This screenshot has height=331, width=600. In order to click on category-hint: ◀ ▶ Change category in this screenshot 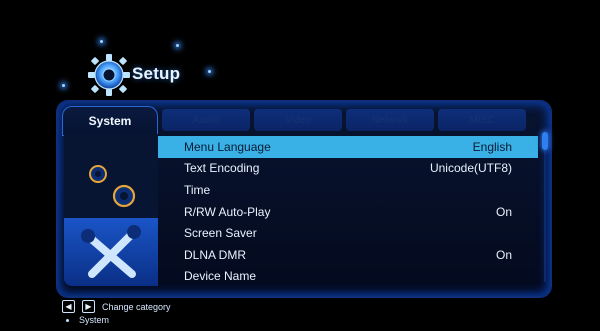, I will do `click(116, 306)`.